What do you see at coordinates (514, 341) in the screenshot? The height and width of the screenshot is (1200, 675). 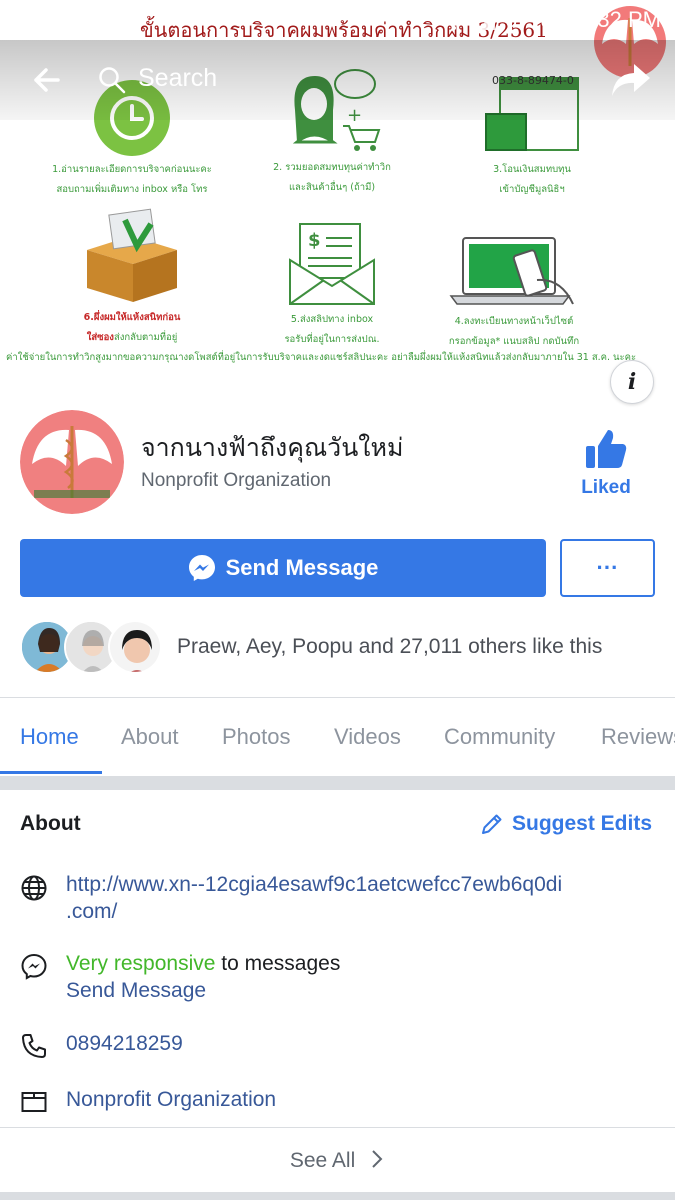 I see `cover-step-4-line2: กรอกข้อมูล* แนบสลิป กดบันทึก` at bounding box center [514, 341].